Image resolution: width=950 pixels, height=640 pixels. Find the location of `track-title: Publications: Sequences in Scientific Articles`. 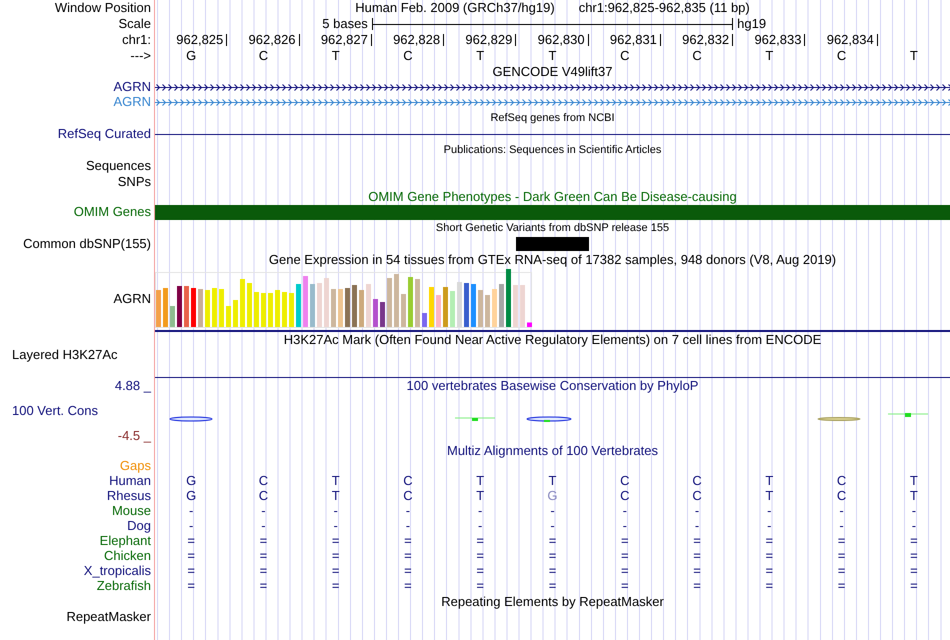

track-title: Publications: Sequences in Scientific Articles is located at coordinates (553, 150).